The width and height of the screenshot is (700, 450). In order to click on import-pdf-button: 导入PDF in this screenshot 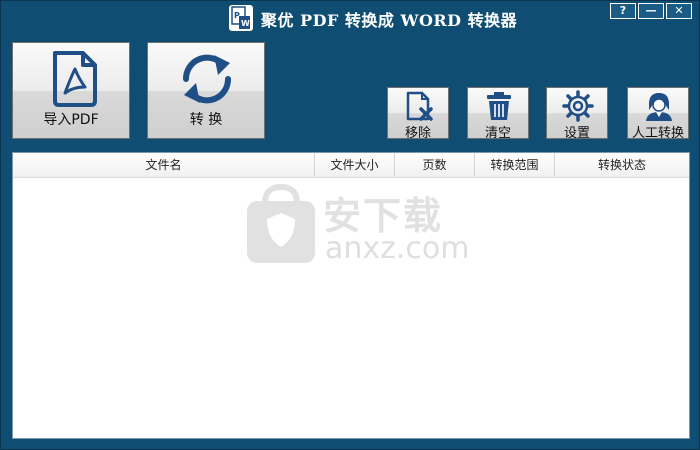, I will do `click(71, 90)`.